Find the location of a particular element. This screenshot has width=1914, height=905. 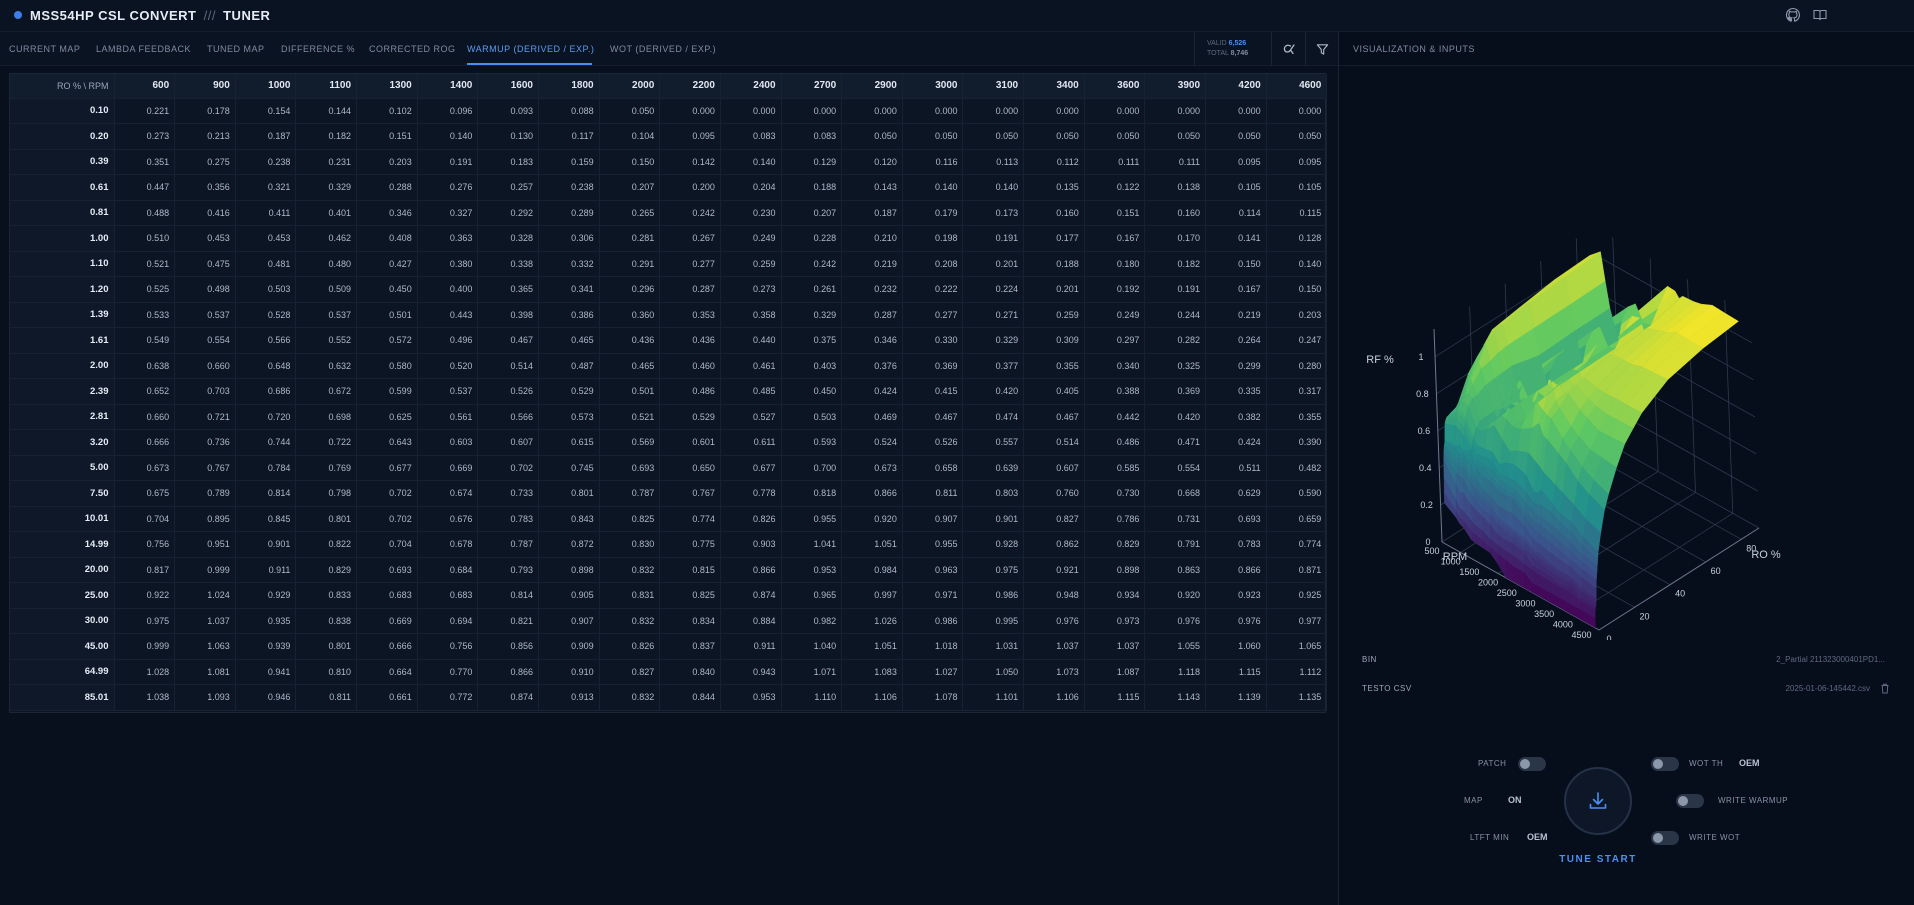

table-cell: 0.415 is located at coordinates (933, 391).